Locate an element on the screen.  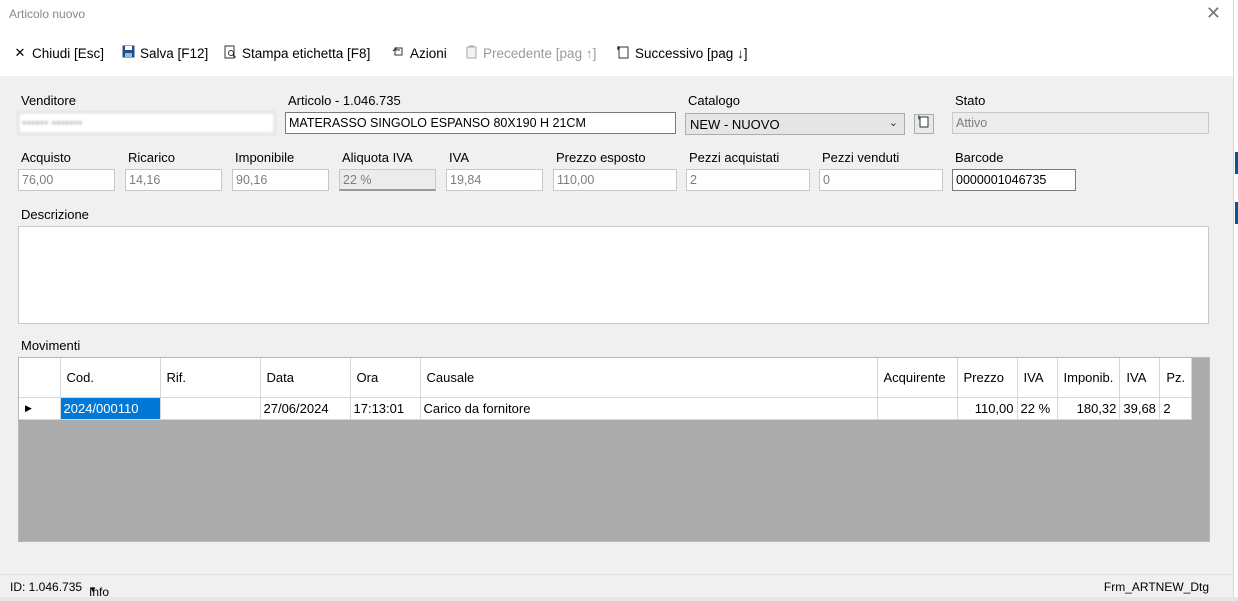
iva-label: IVA is located at coordinates (459, 157).